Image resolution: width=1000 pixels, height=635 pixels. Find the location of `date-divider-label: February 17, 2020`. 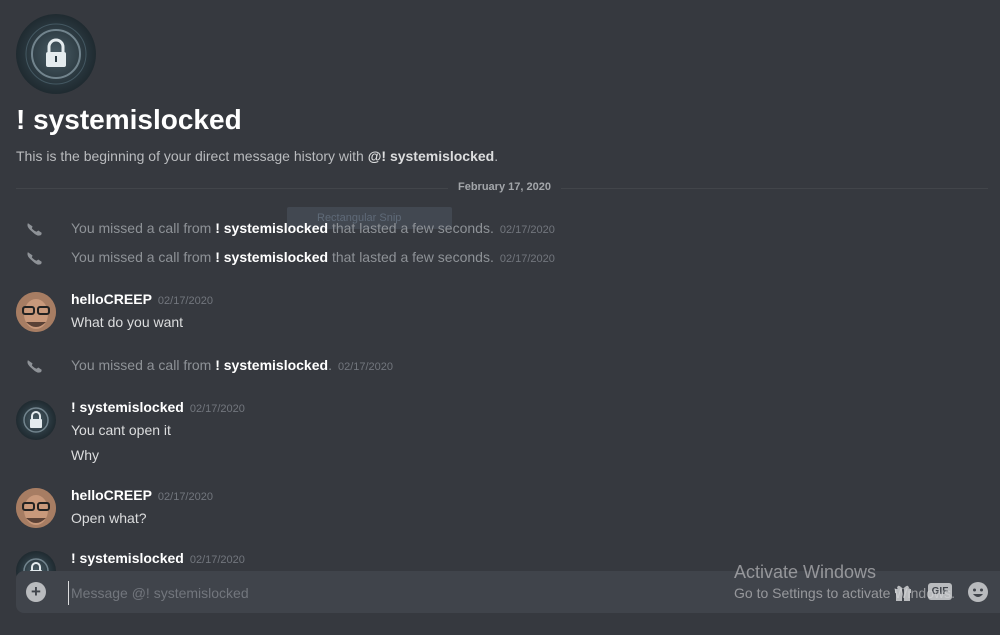

date-divider-label: February 17, 2020 is located at coordinates (504, 187).